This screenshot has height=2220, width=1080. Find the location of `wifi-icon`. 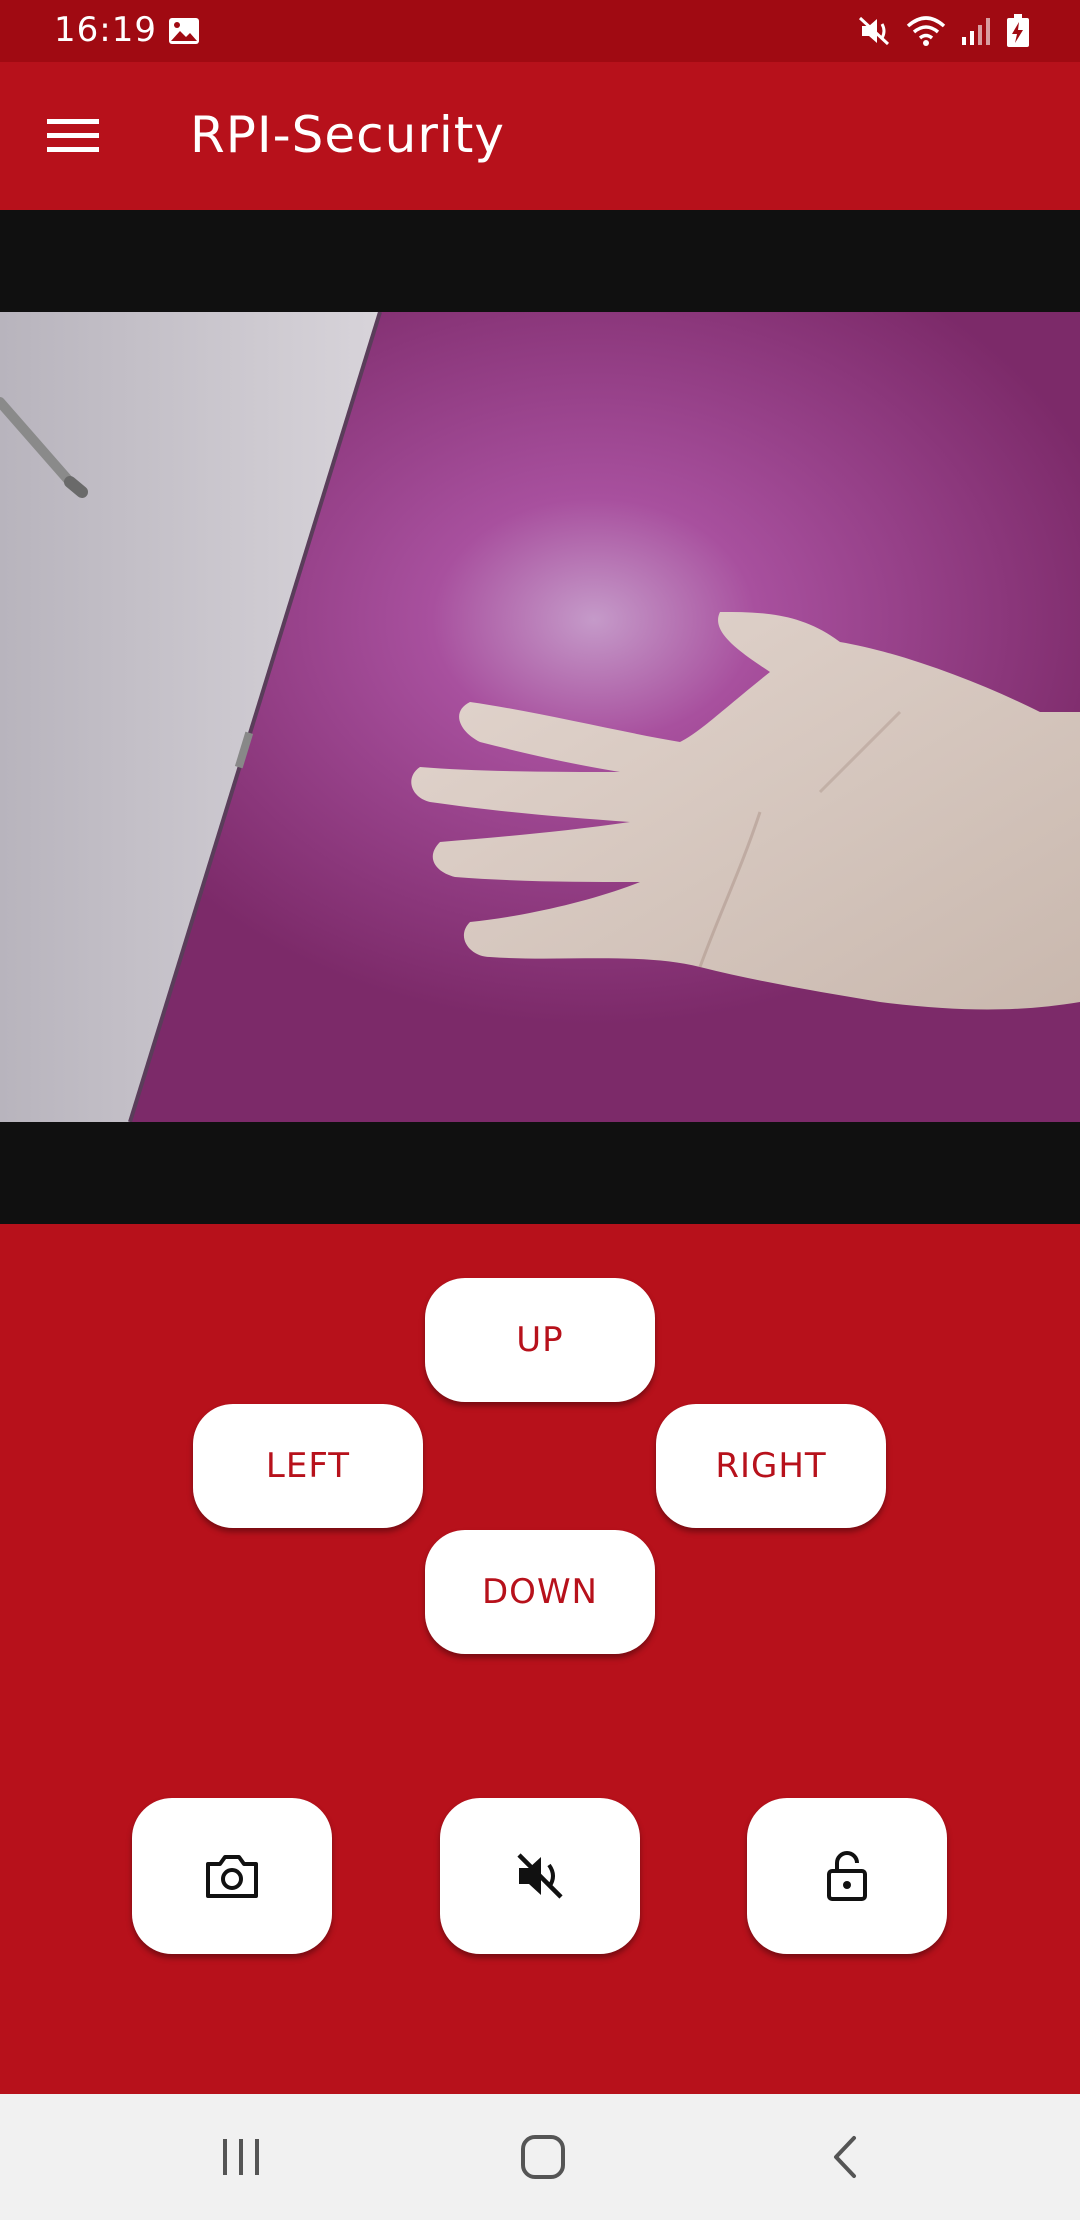

wifi-icon is located at coordinates (926, 33).